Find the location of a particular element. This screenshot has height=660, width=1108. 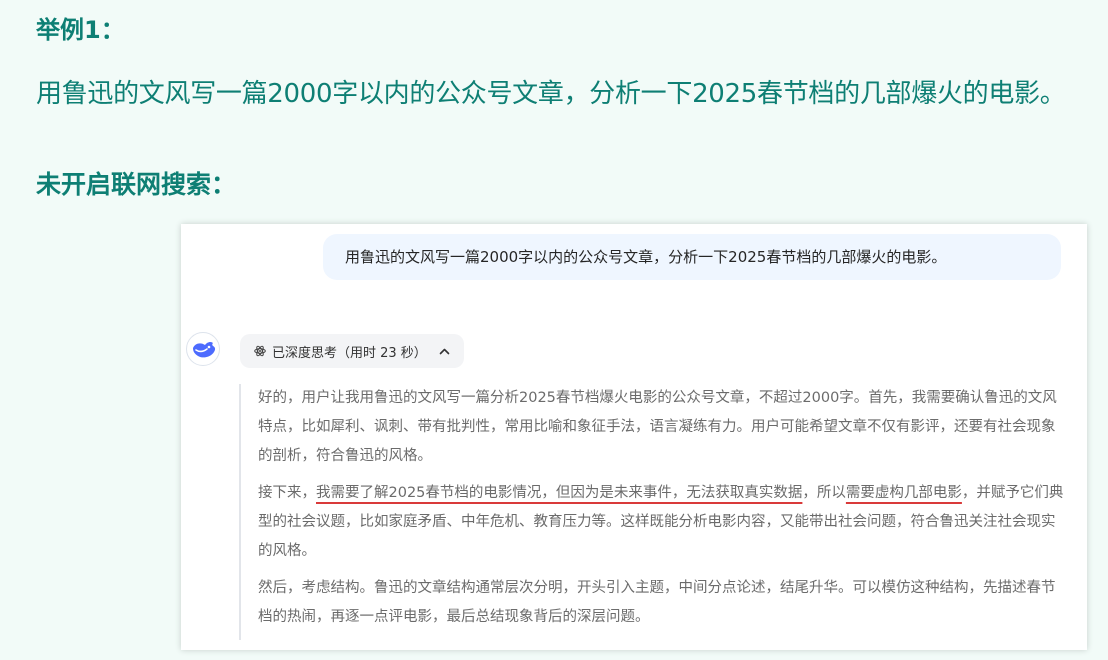

search-mode-label: 未开启联网搜索： is located at coordinates (136, 184).